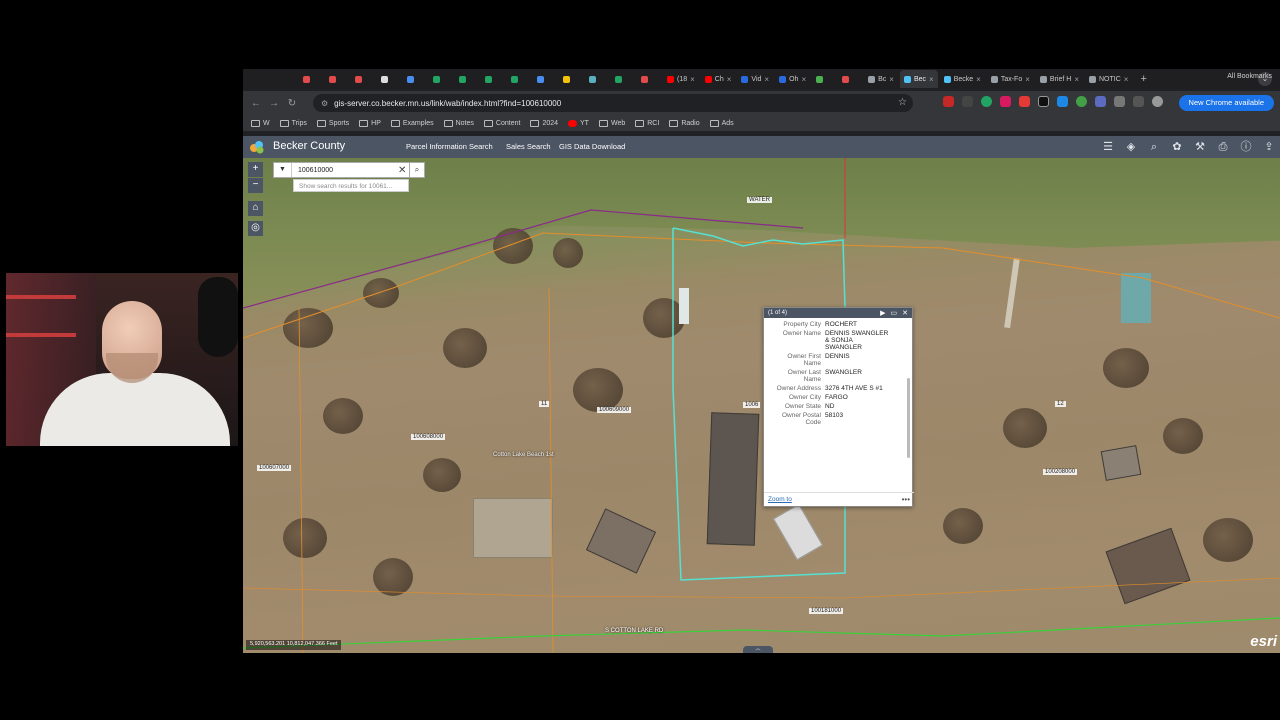 The height and width of the screenshot is (720, 1280). What do you see at coordinates (835, 499) in the screenshot?
I see `zoom-to-link: Zoom to` at bounding box center [835, 499].